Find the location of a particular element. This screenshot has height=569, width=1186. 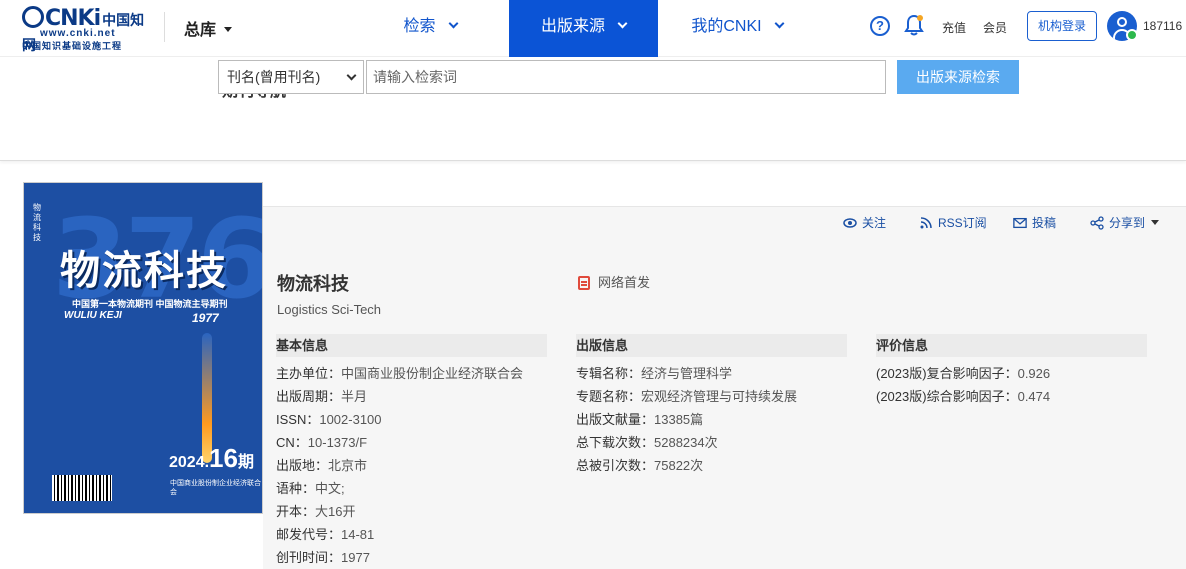

field-label: 语种： is located at coordinates (296, 488).